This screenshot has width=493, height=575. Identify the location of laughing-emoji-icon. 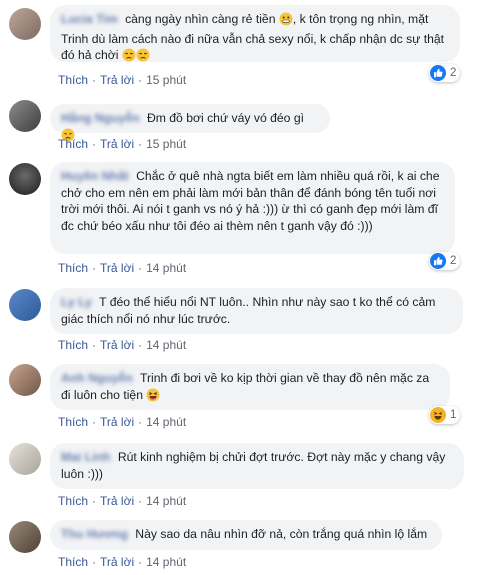
(153, 397).